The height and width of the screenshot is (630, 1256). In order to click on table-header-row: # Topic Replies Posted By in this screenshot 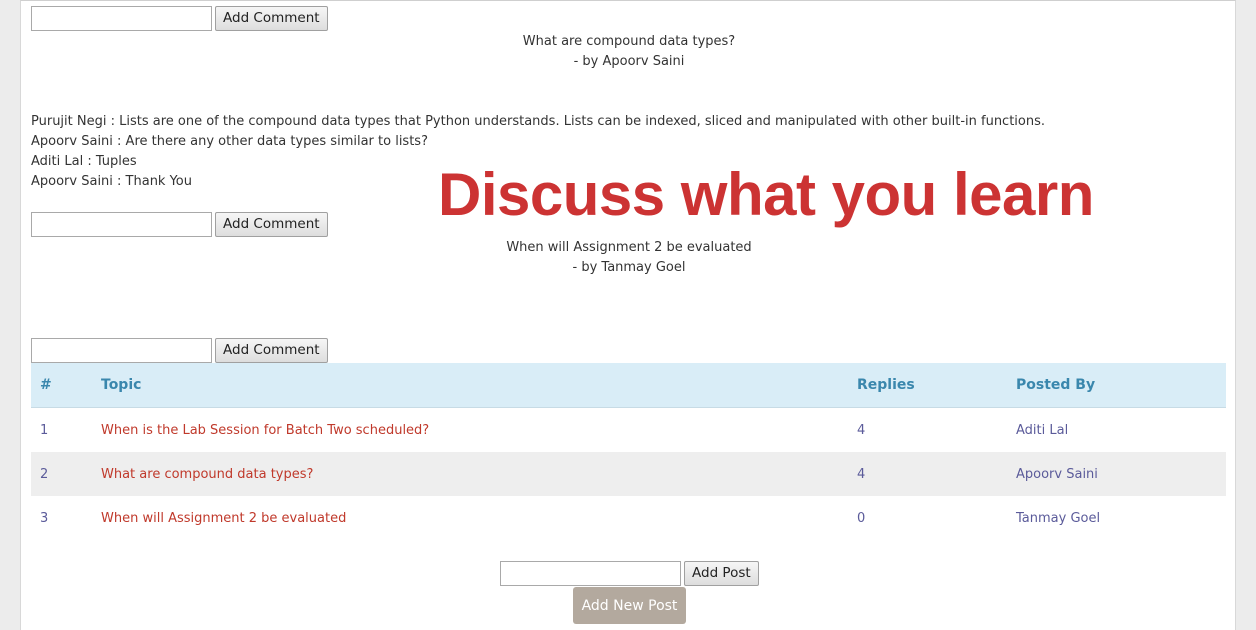, I will do `click(628, 385)`.